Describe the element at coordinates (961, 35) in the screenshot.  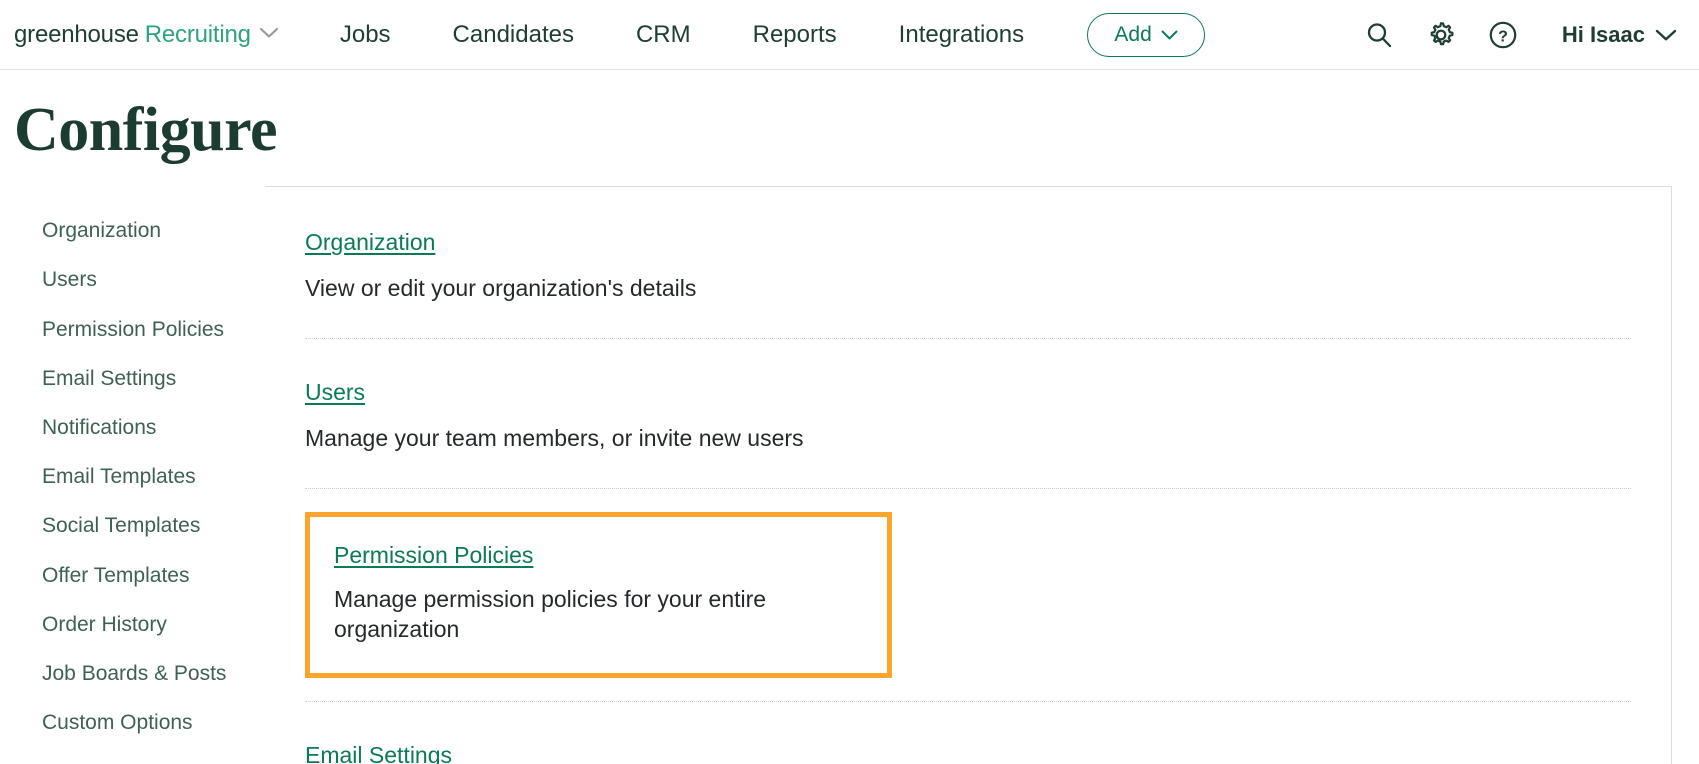
I see `nav-item-integrations: Integrations` at that location.